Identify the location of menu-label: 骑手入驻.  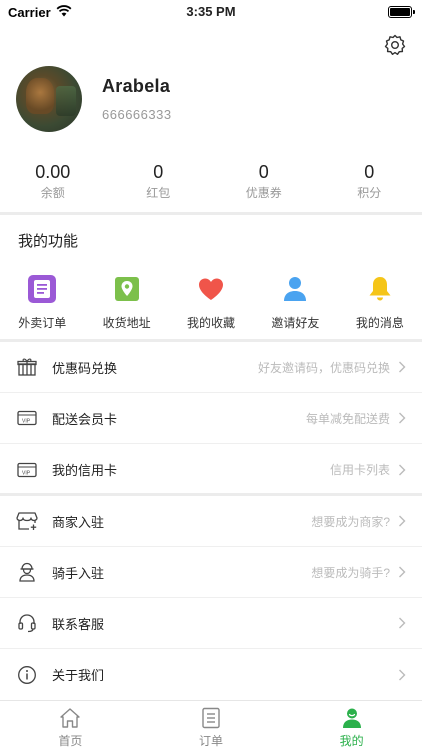
(78, 573).